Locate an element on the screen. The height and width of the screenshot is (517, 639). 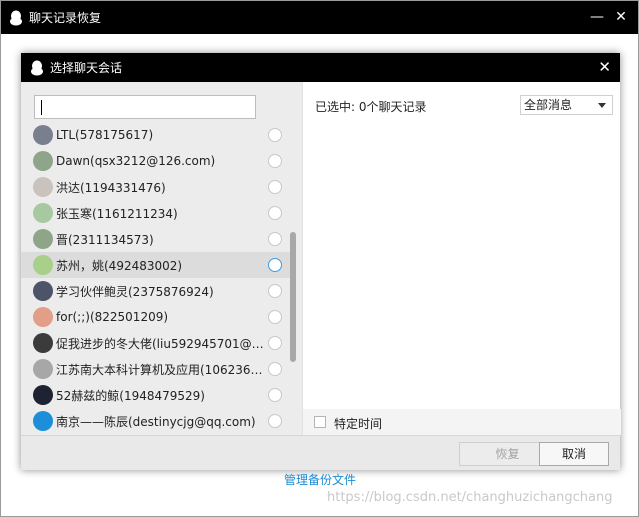
search-input is located at coordinates (145, 107).